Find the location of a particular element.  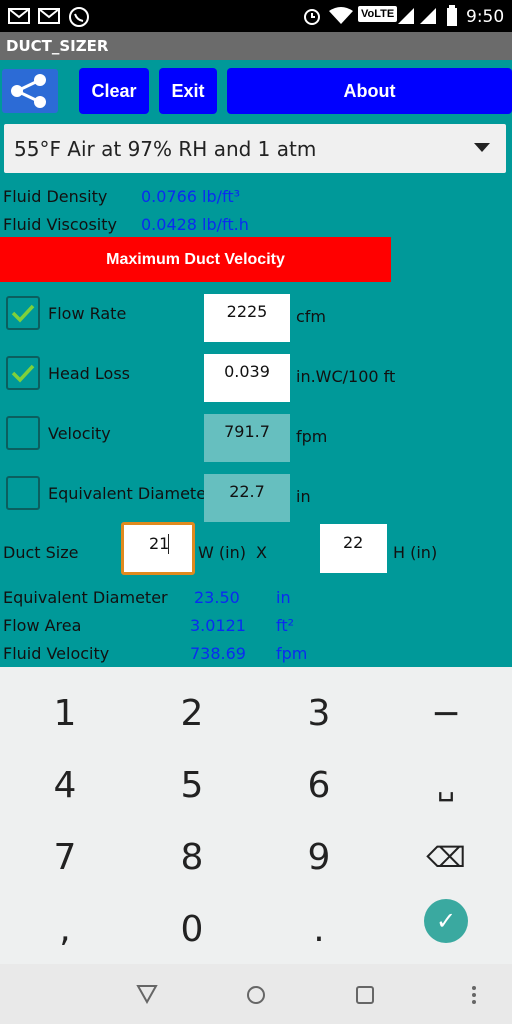

velocity-checkbox is located at coordinates (23, 433).